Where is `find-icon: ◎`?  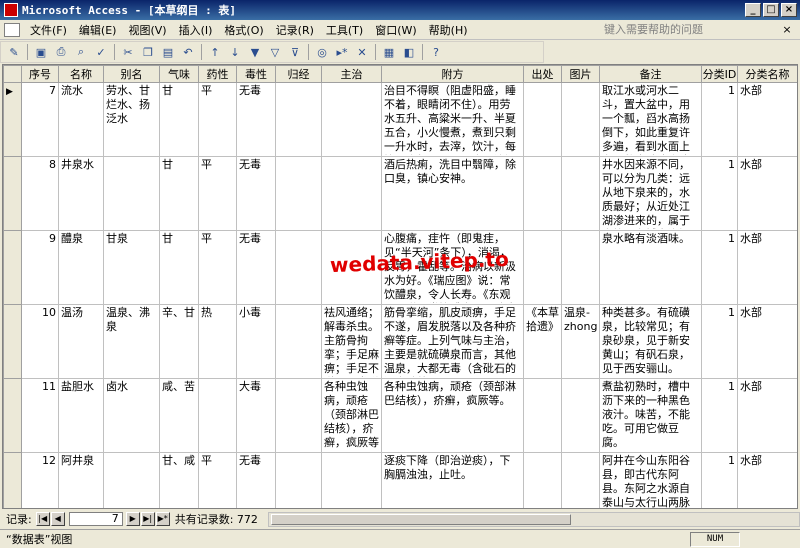
find-icon: ◎ is located at coordinates (322, 52).